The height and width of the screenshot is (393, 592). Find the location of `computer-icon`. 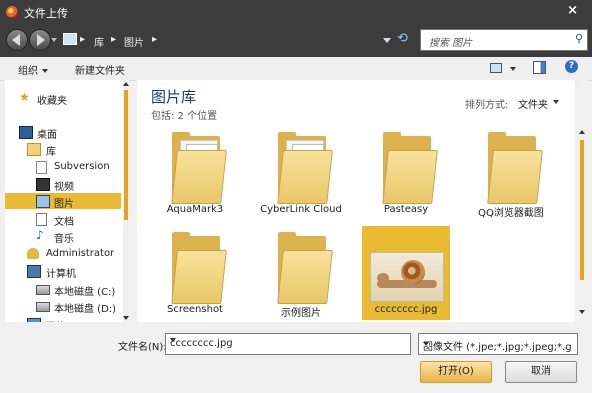

computer-icon is located at coordinates (34, 271).